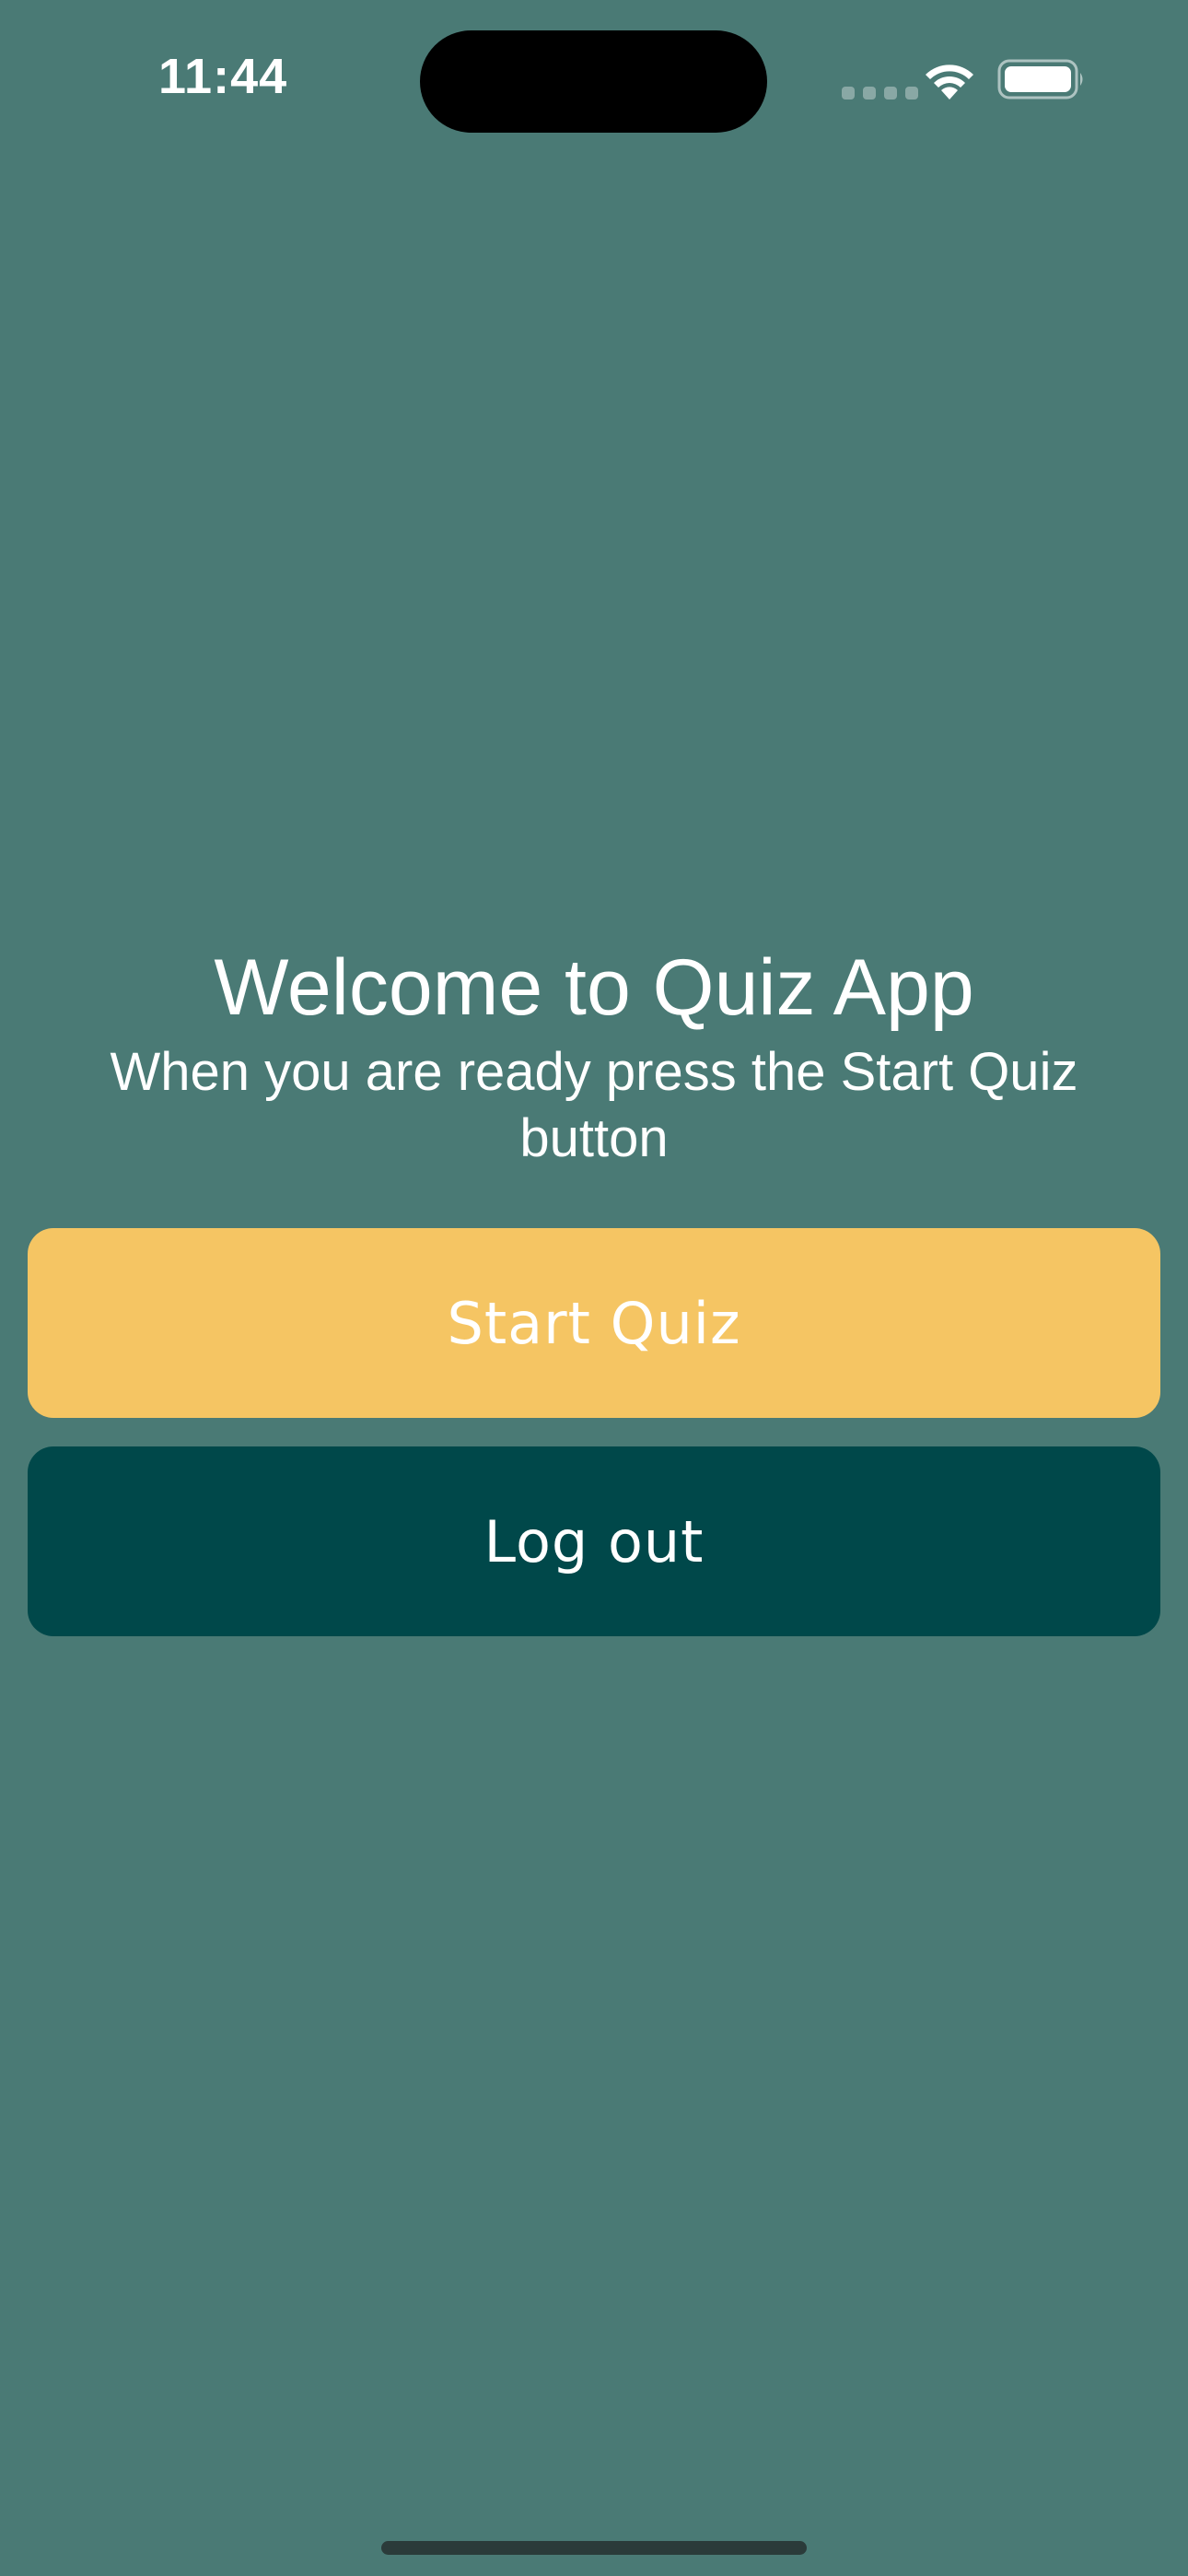  What do you see at coordinates (1040, 79) in the screenshot?
I see `battery-icon` at bounding box center [1040, 79].